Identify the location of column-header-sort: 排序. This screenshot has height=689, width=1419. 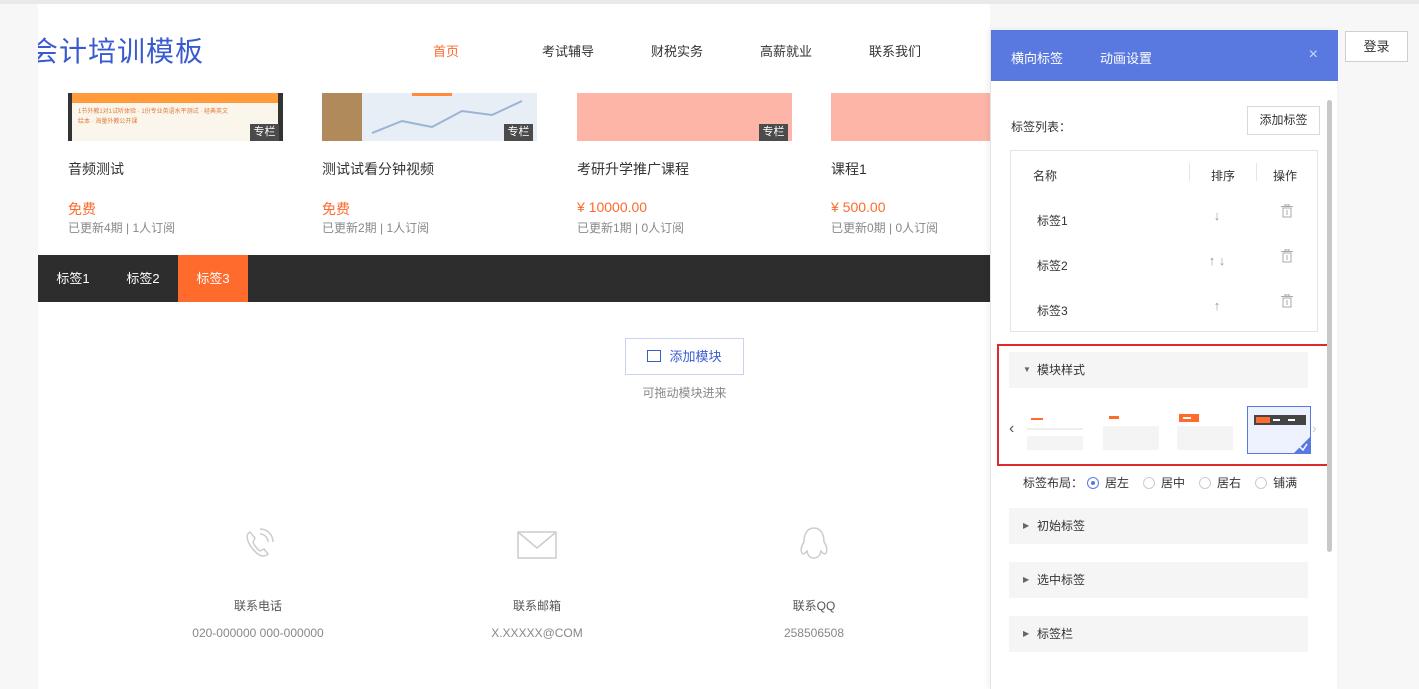
(1223, 176).